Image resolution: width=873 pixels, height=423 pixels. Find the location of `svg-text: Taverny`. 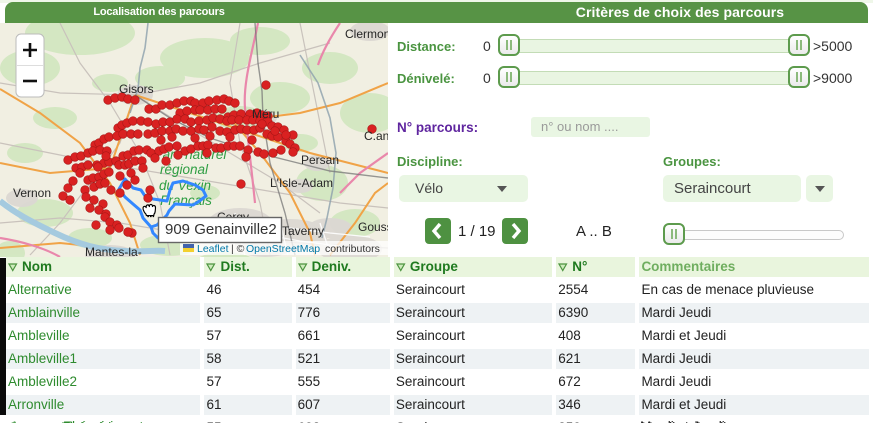

svg-text: Taverny is located at coordinates (303, 231).